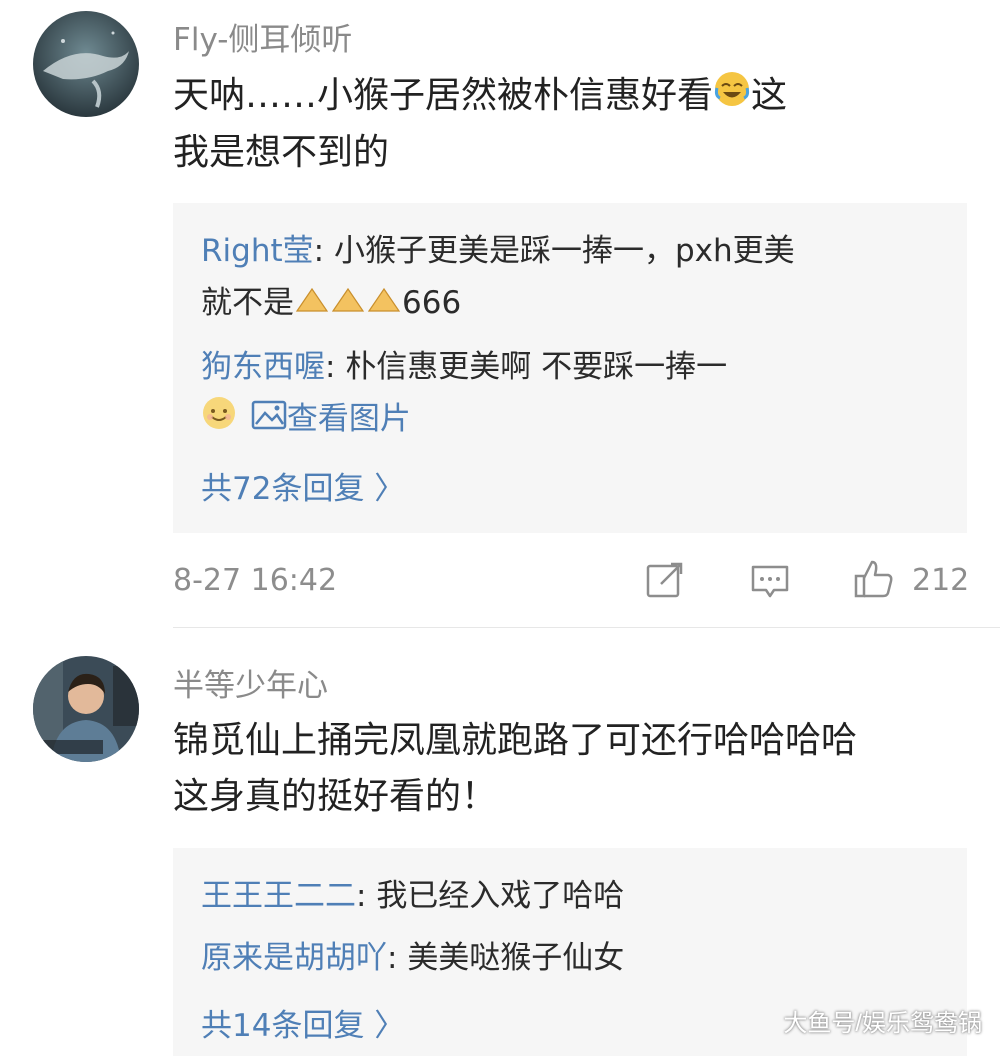 This screenshot has height=1056, width=1000. What do you see at coordinates (573, 769) in the screenshot?
I see `comment-text: 锦觅仙上捅完凤凰就跑路了可还行哈哈哈哈 这身真的挺好看的！` at bounding box center [573, 769].